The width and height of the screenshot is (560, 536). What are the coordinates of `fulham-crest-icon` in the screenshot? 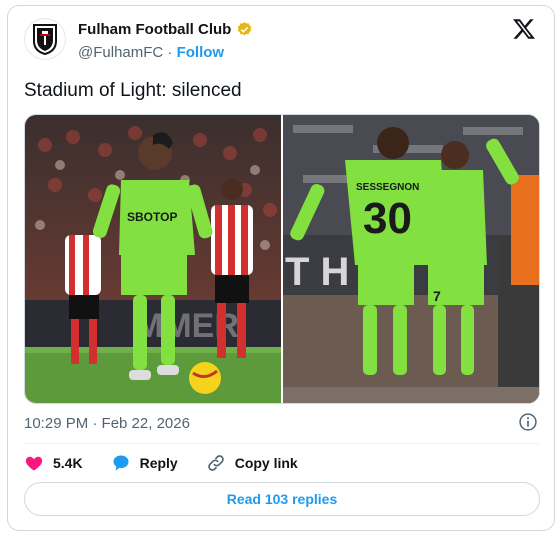 It's located at (45, 39).